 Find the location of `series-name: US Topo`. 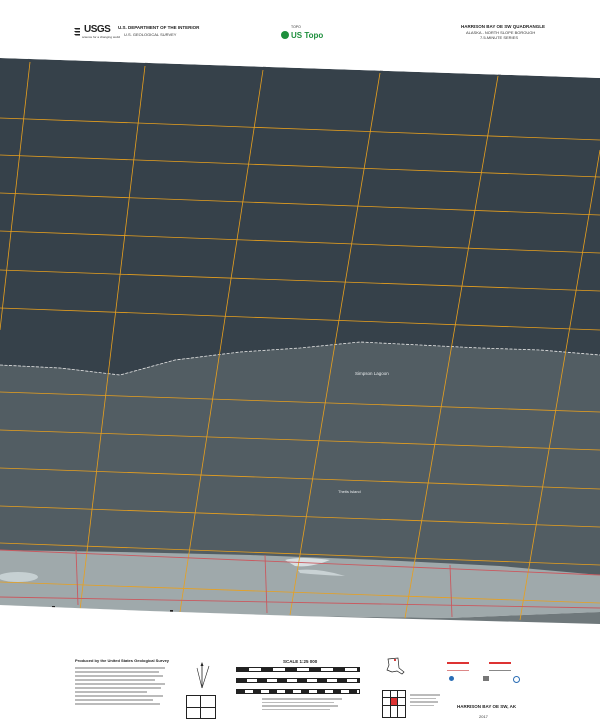

series-name: US Topo is located at coordinates (307, 35).